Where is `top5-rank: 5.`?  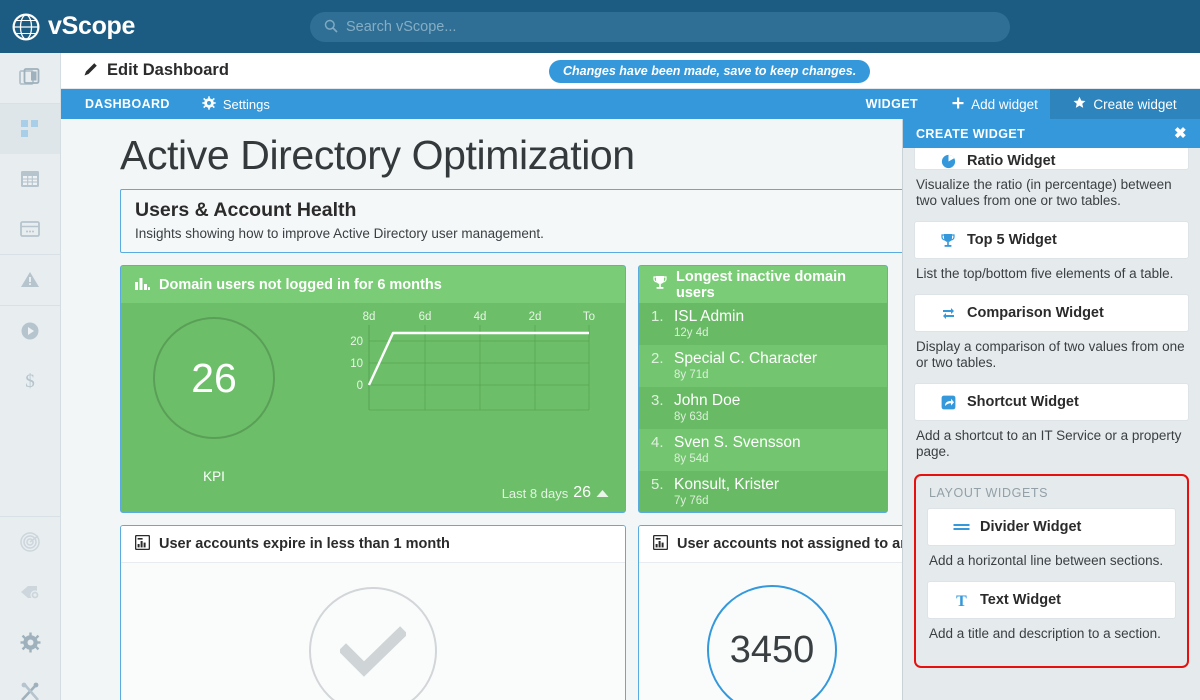 top5-rank: 5. is located at coordinates (657, 484).